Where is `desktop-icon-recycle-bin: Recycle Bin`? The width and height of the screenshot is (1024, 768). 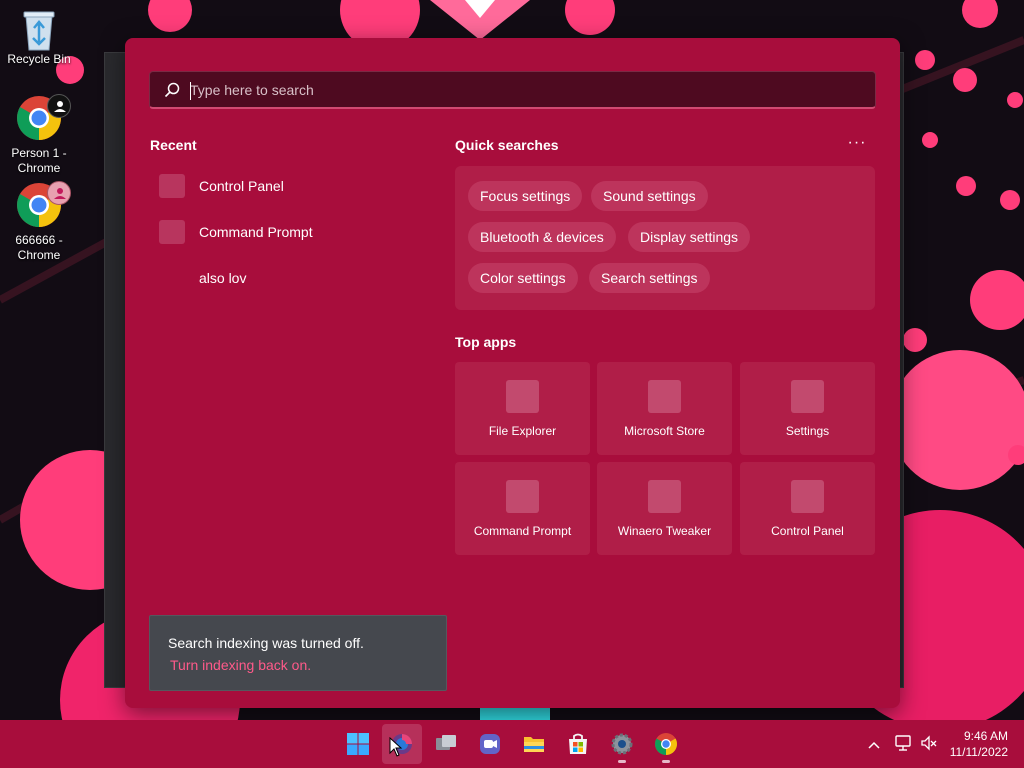 desktop-icon-recycle-bin: Recycle Bin is located at coordinates (39, 37).